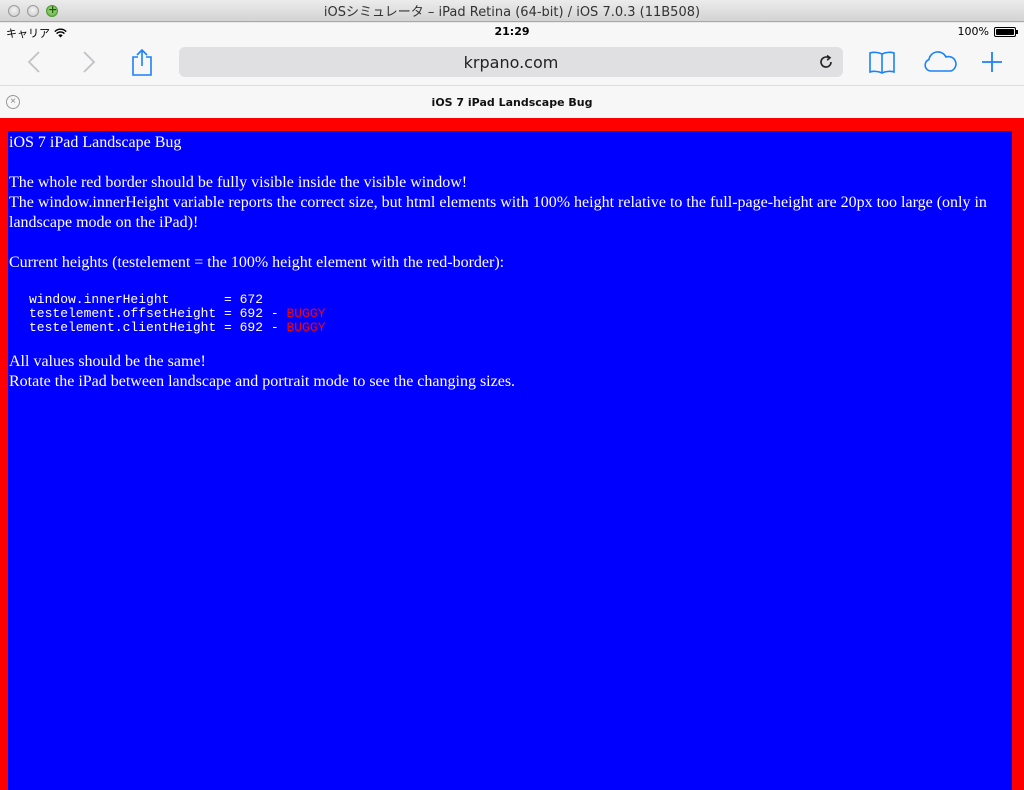 This screenshot has height=790, width=1024. I want to click on forward-button, so click(89, 62).